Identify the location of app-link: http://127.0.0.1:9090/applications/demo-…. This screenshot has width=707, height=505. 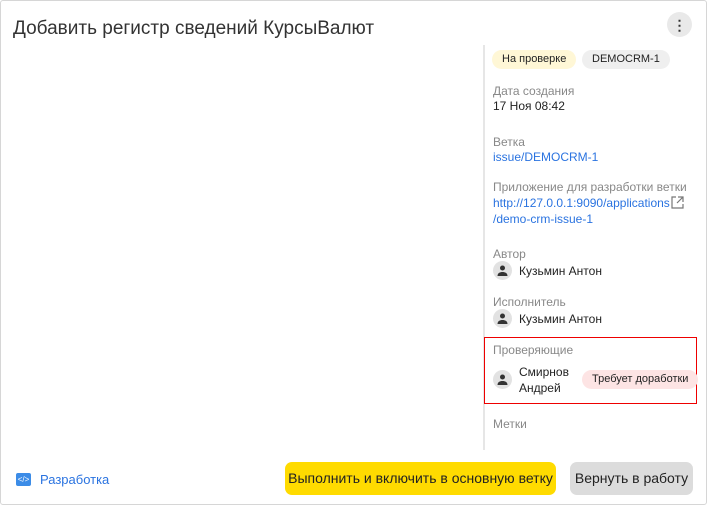
(581, 211).